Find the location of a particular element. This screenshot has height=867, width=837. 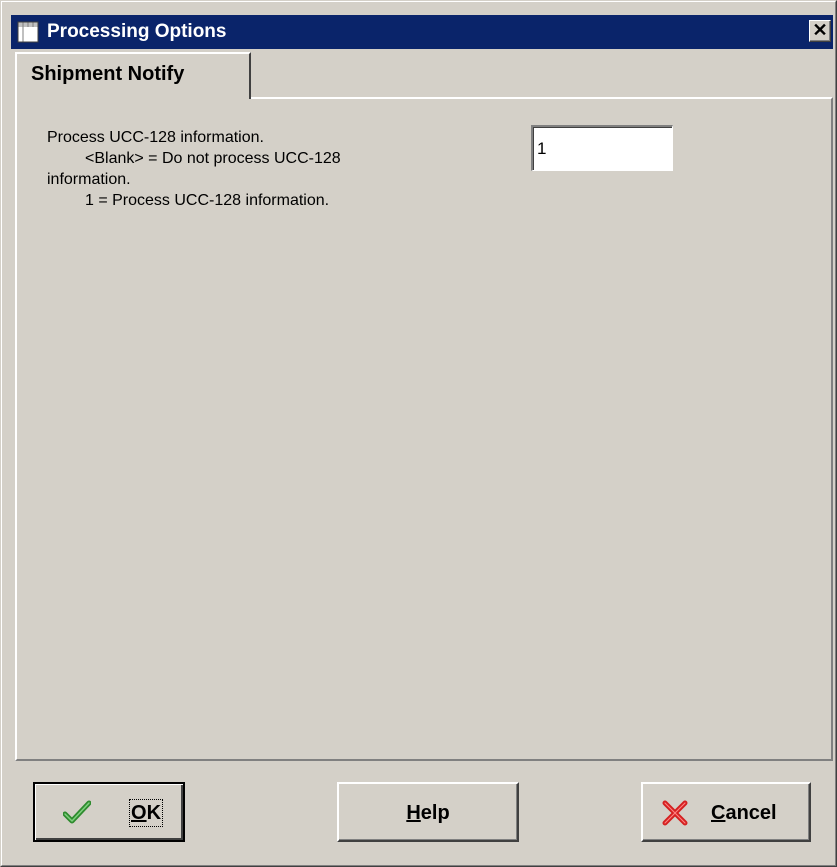

cancel-button: Cancel is located at coordinates (726, 812).